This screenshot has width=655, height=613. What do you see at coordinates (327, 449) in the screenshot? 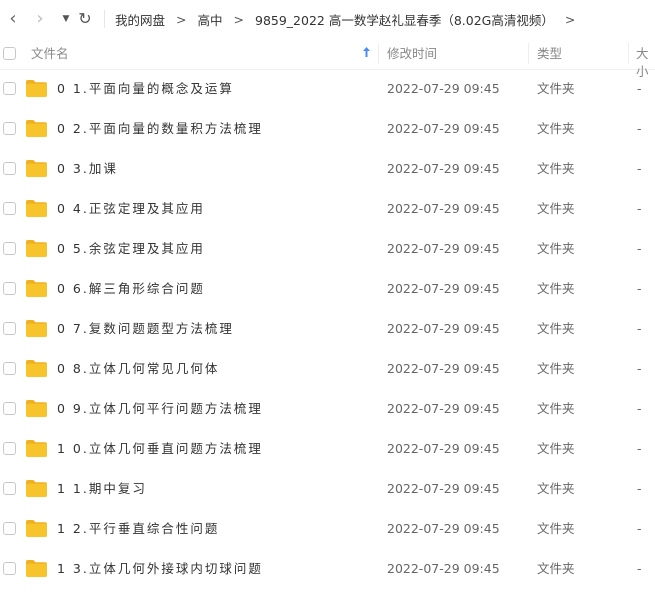
I see `file-row: 1 0.立体几何垂直问题方法梳理 2022-07-29 09:45 文件夹 -` at bounding box center [327, 449].